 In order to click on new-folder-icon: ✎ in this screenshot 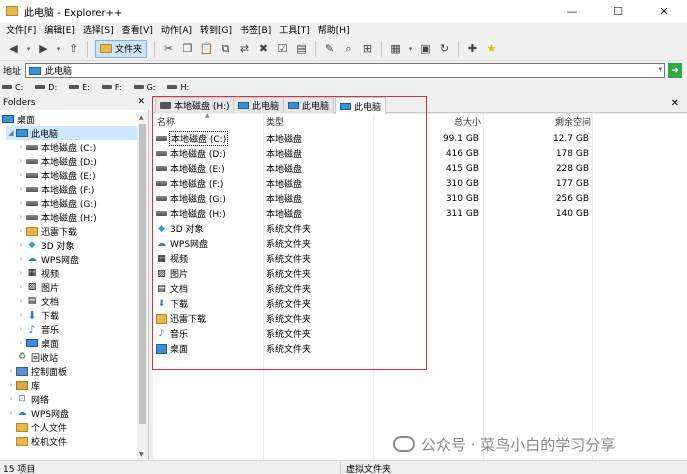, I will do `click(330, 49)`.